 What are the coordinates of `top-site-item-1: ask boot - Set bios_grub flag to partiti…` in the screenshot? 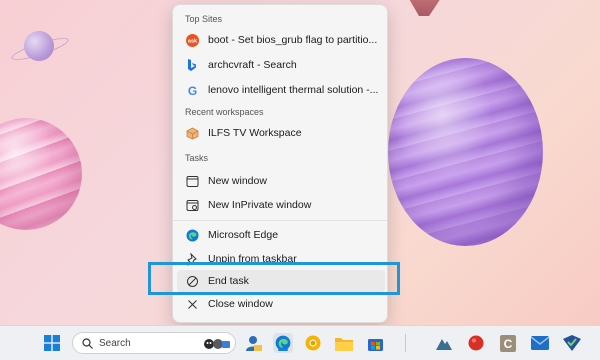 It's located at (281, 40).